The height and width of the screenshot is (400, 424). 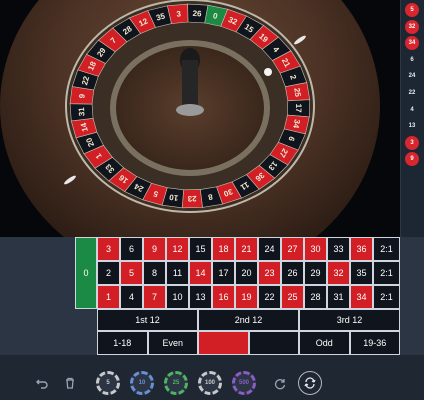 What do you see at coordinates (361, 297) in the screenshot?
I see `bet-number: 34` at bounding box center [361, 297].